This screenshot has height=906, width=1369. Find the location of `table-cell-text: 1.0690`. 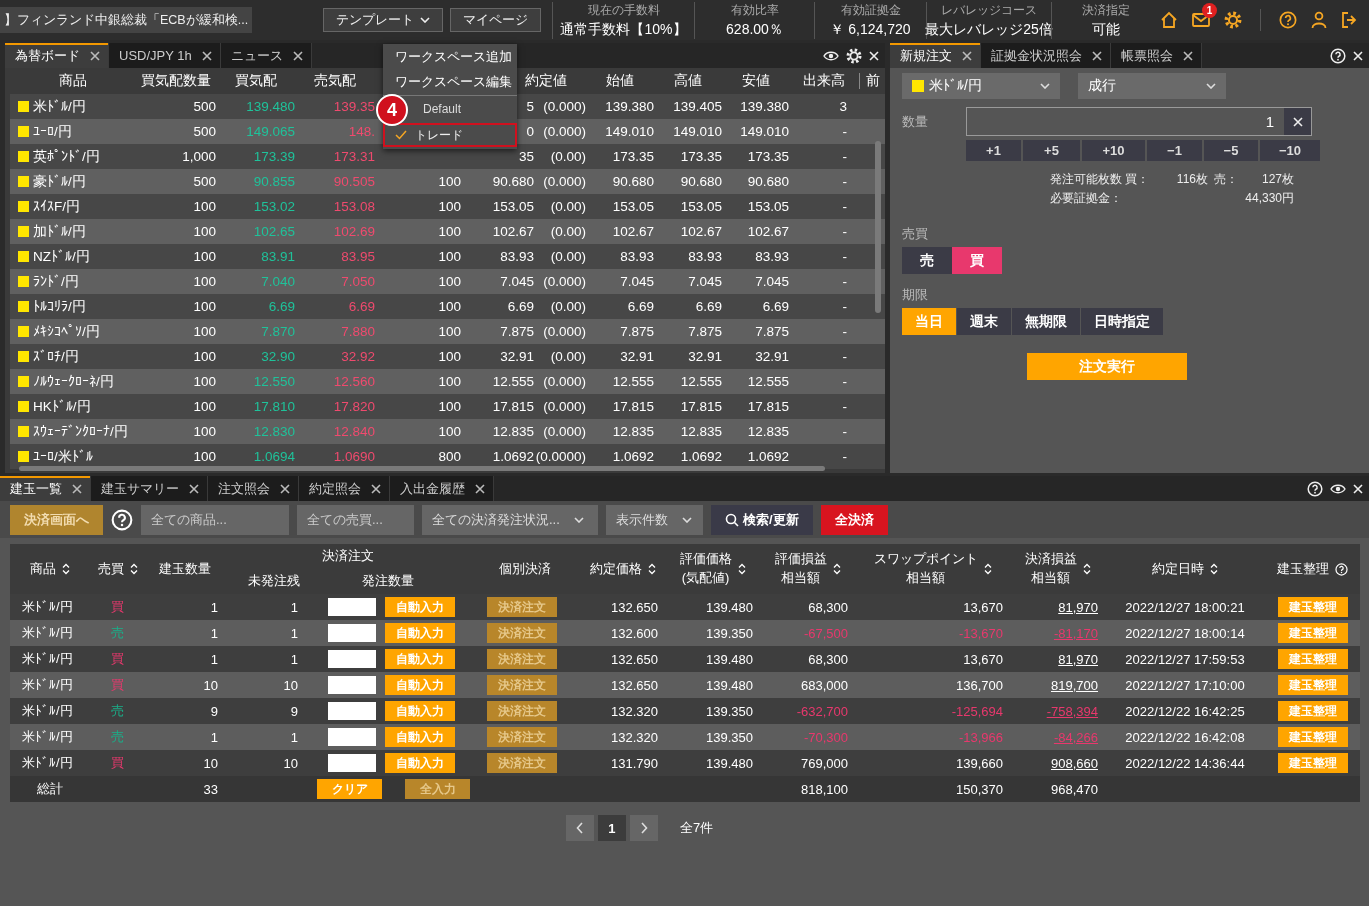

table-cell-text: 1.0690 is located at coordinates (353, 457).